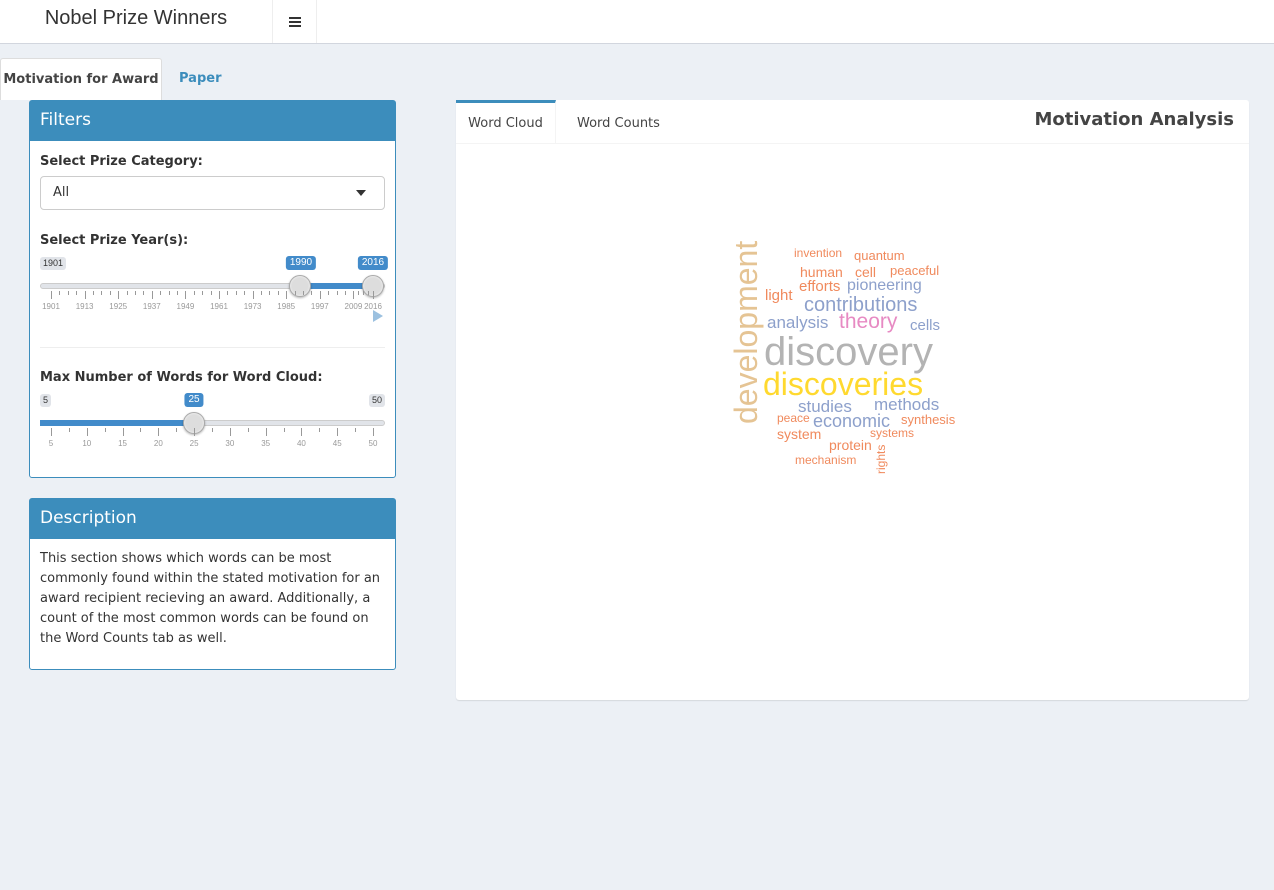 This screenshot has width=1274, height=890. What do you see at coordinates (46, 400) in the screenshot?
I see `words-min-label: 5` at bounding box center [46, 400].